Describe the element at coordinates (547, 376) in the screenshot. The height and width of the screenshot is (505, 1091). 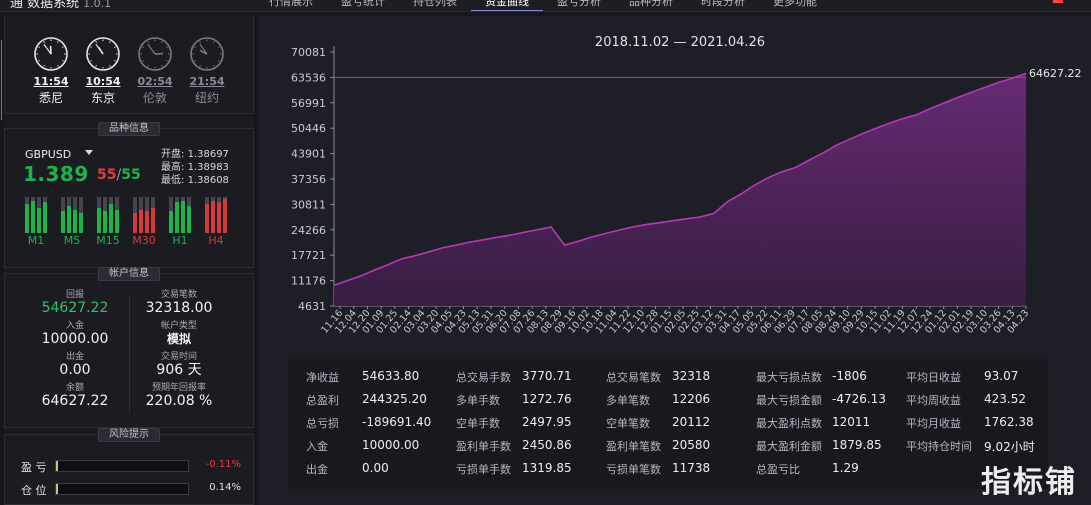
I see `stat-value: 3770.71` at that location.